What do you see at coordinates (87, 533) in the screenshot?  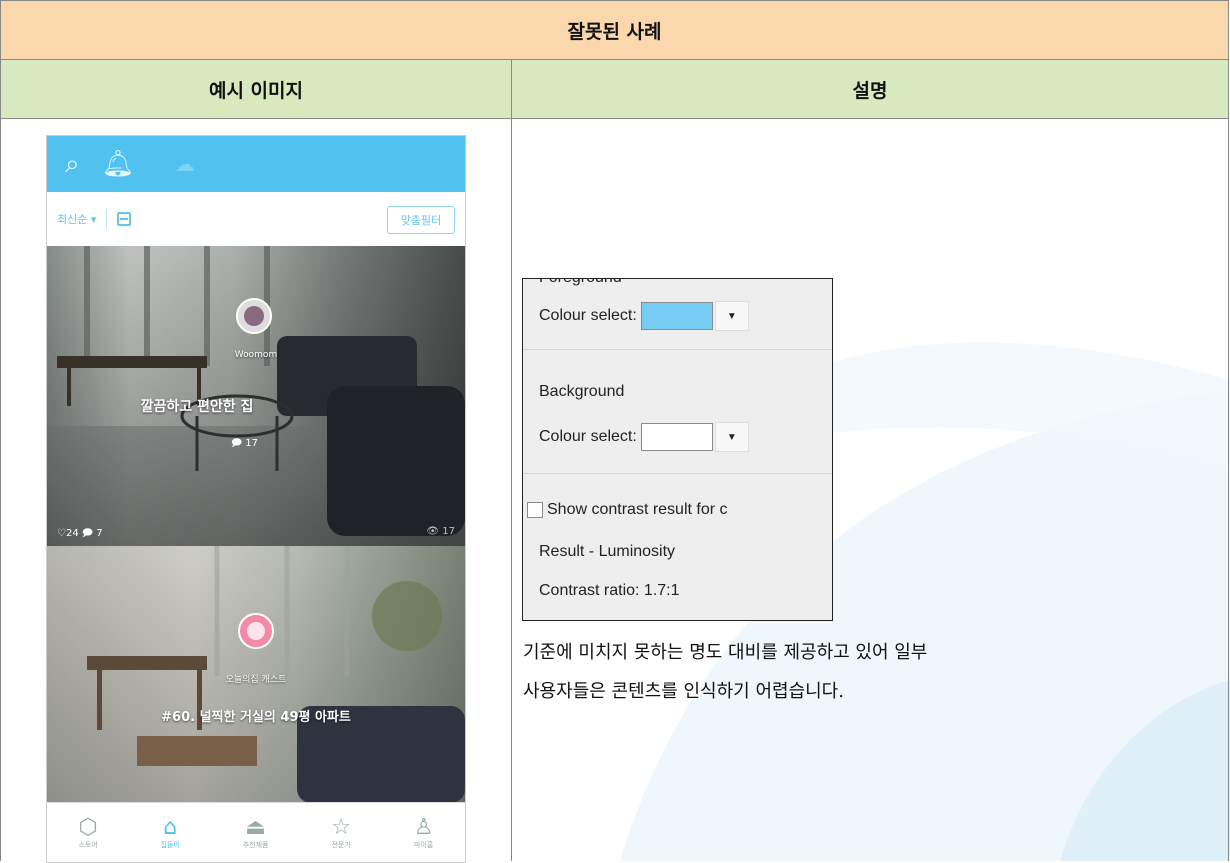 I see `reply-icon: 🗩` at bounding box center [87, 533].